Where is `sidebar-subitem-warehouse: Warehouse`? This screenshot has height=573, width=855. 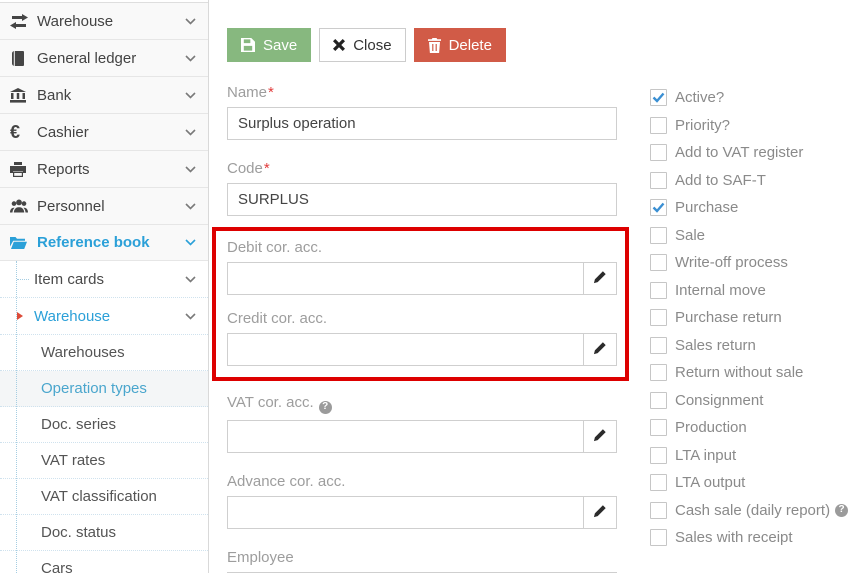 sidebar-subitem-warehouse: Warehouse is located at coordinates (104, 316).